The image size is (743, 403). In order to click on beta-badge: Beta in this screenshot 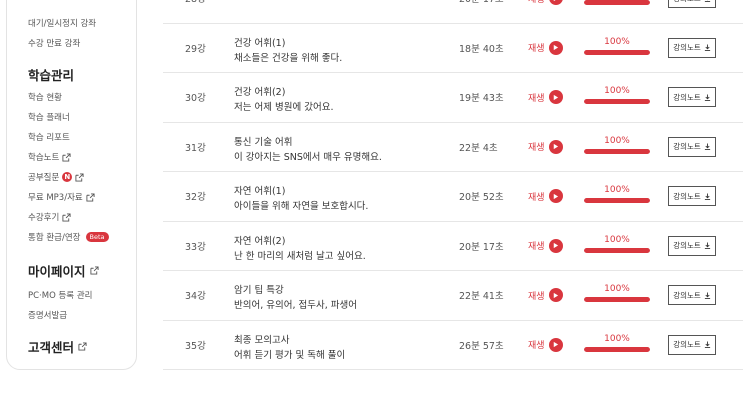, I will do `click(97, 237)`.